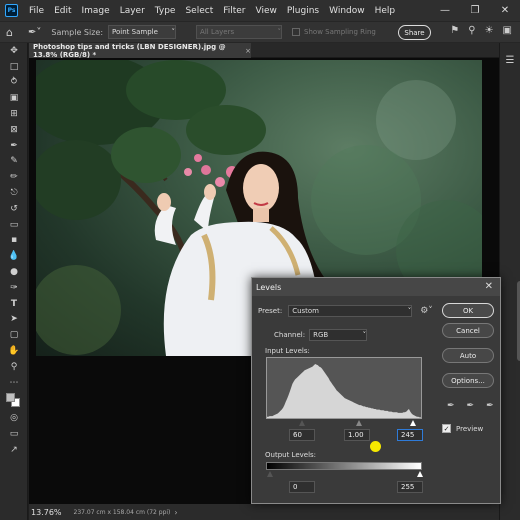  I want to click on history-brush-icon: ↺, so click(14, 209).